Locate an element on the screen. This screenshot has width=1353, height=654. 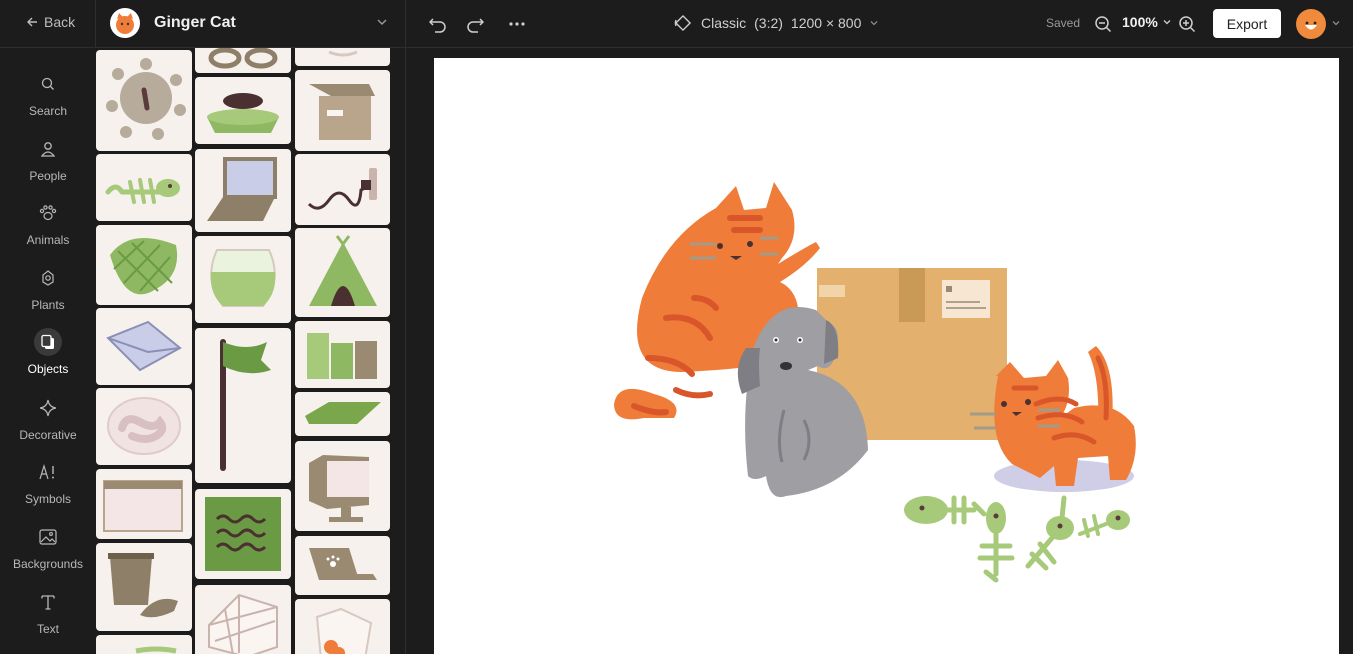
rail-item-plants: Plants is located at coordinates (48, 292).